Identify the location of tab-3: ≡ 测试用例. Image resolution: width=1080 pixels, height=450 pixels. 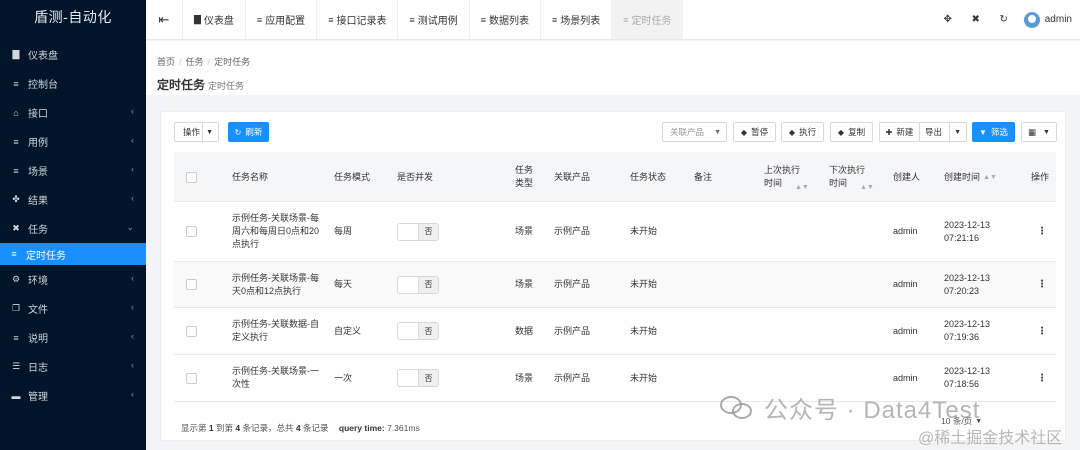
(432, 19).